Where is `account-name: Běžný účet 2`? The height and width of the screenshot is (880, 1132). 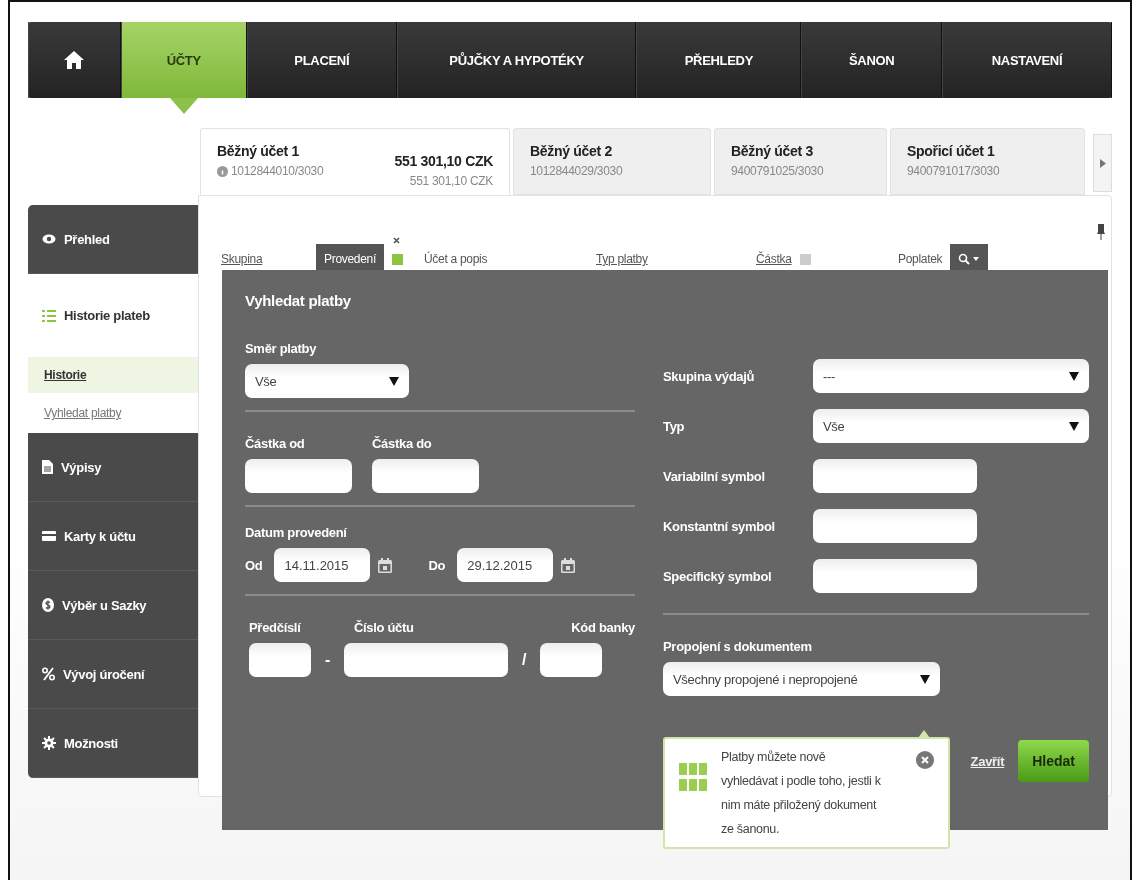 account-name: Běžný účet 2 is located at coordinates (571, 151).